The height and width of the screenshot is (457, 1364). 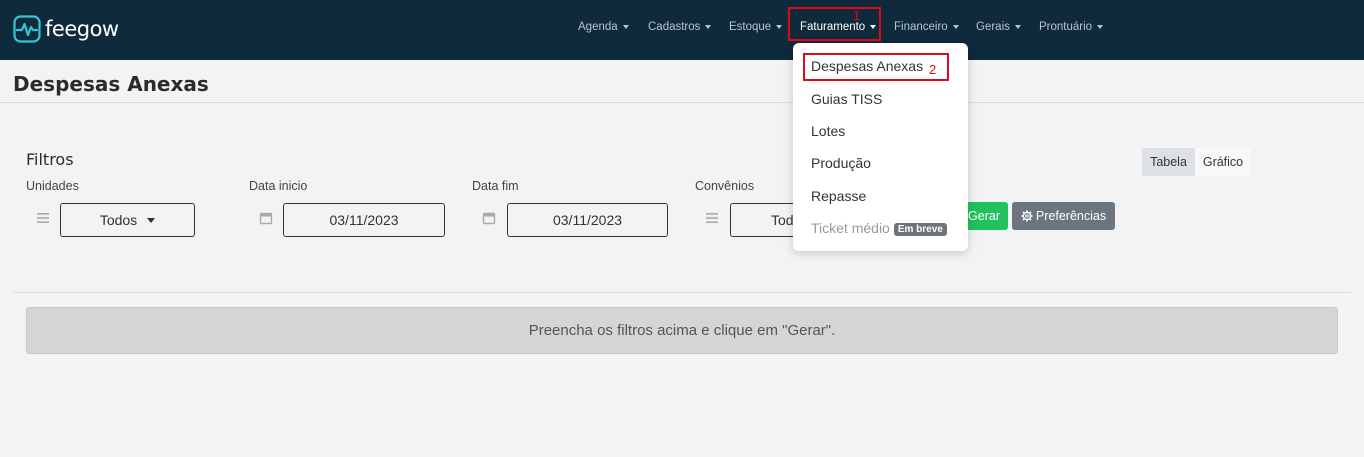 I want to click on nav-estoque-label: Estoque, so click(x=750, y=27).